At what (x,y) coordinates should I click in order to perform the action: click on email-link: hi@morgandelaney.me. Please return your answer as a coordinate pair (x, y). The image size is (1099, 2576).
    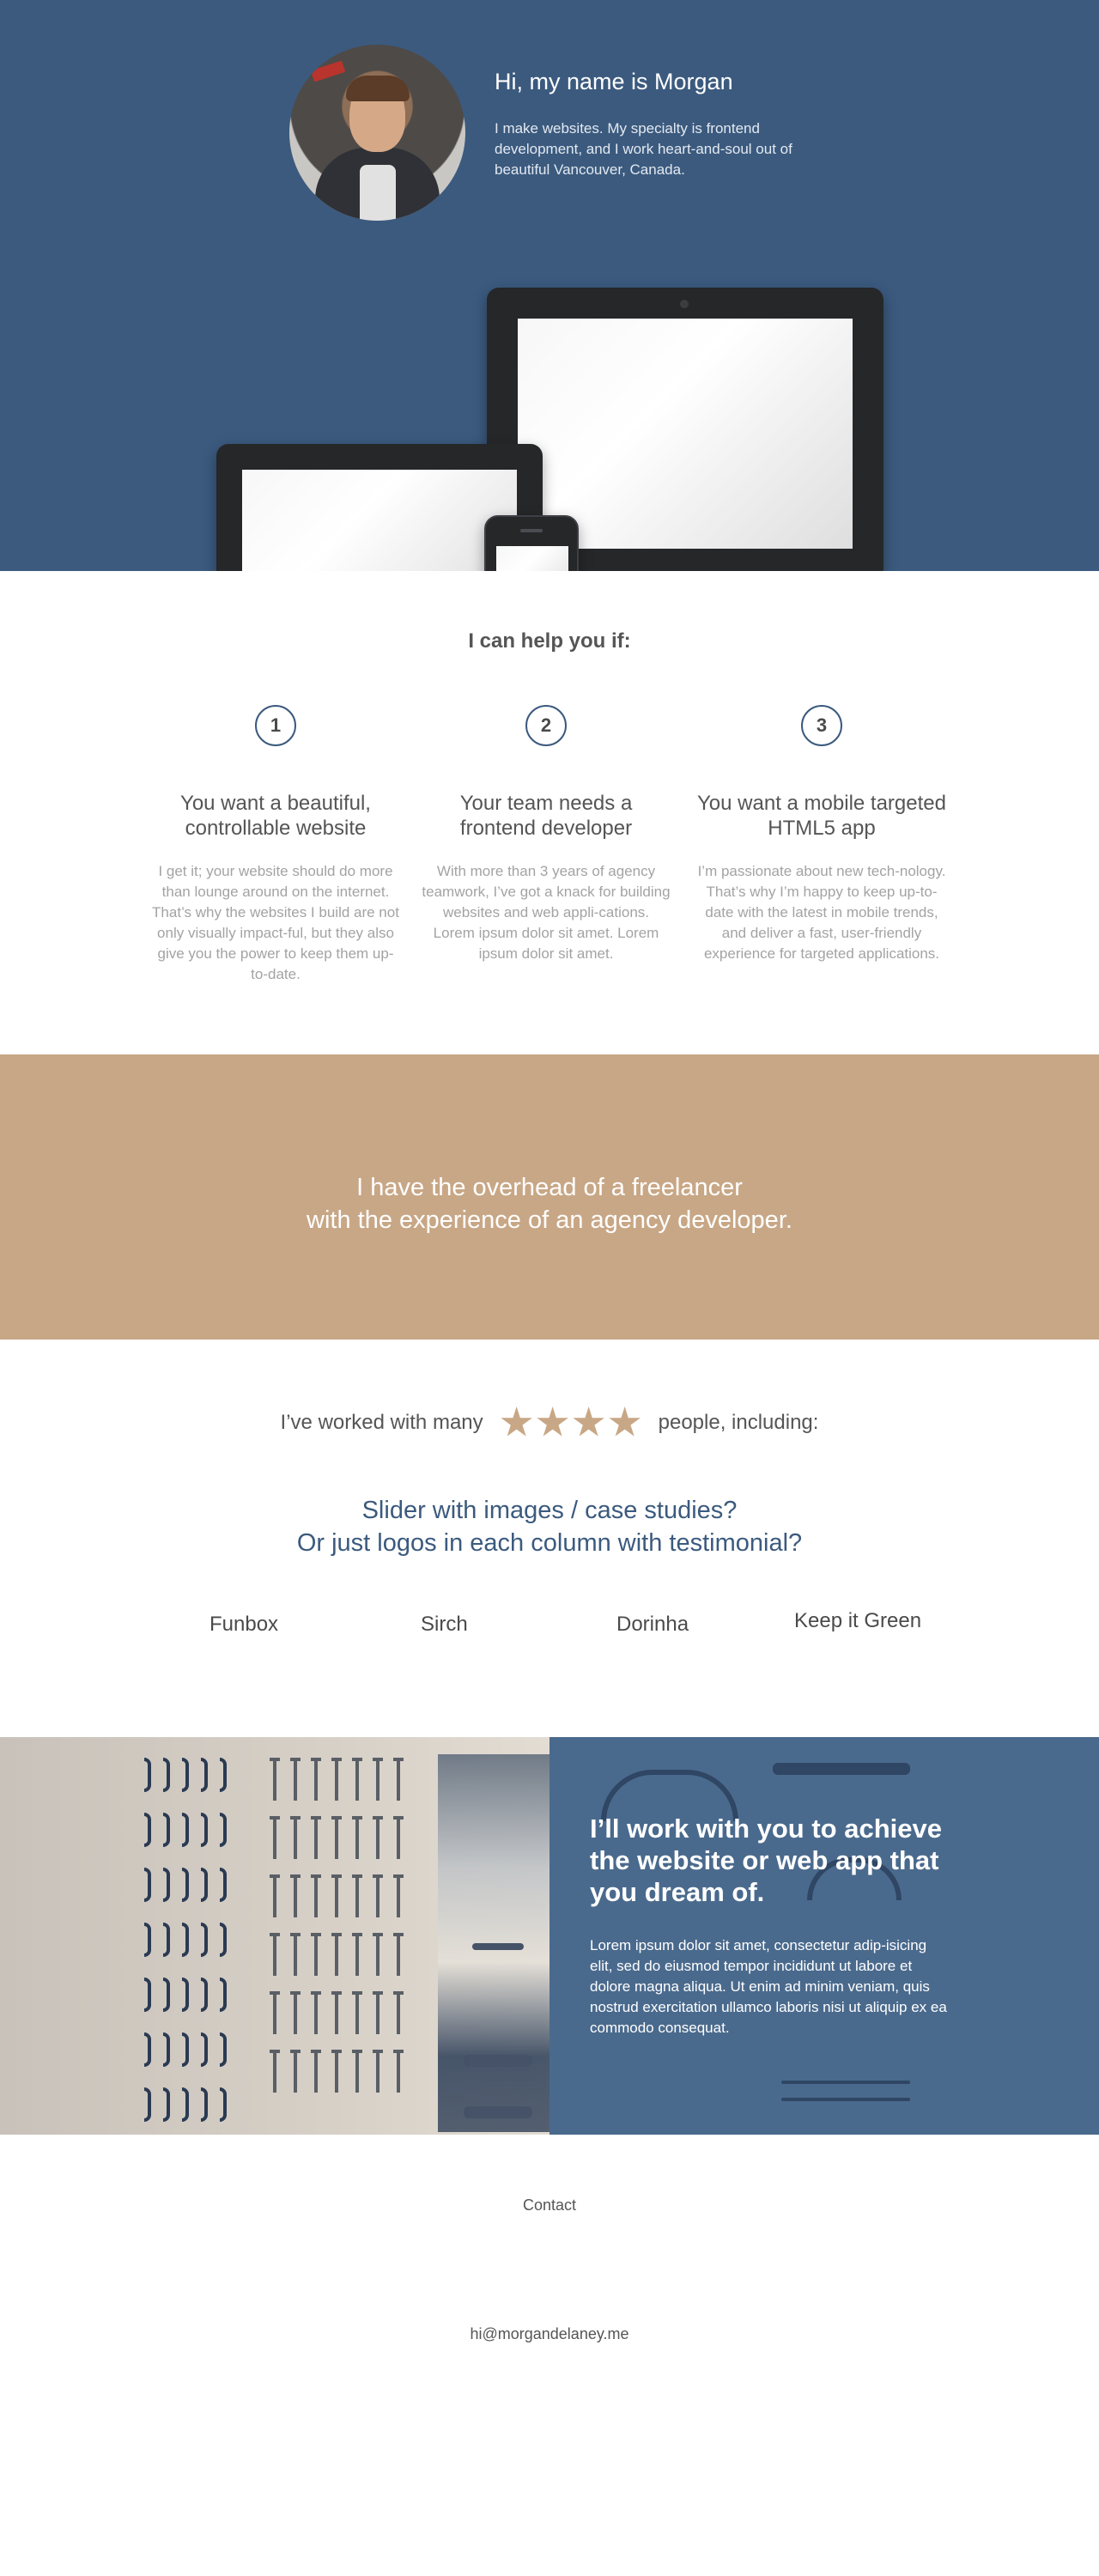
    Looking at the image, I should click on (549, 2334).